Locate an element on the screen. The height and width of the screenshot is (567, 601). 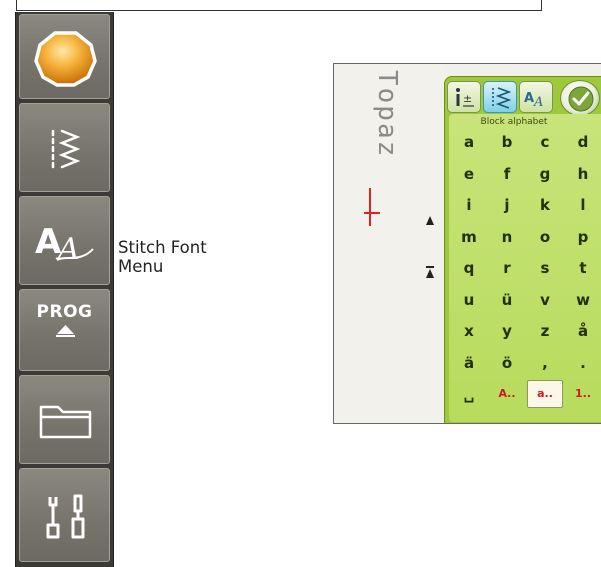
tab-stitch-font: A A is located at coordinates (536, 97).